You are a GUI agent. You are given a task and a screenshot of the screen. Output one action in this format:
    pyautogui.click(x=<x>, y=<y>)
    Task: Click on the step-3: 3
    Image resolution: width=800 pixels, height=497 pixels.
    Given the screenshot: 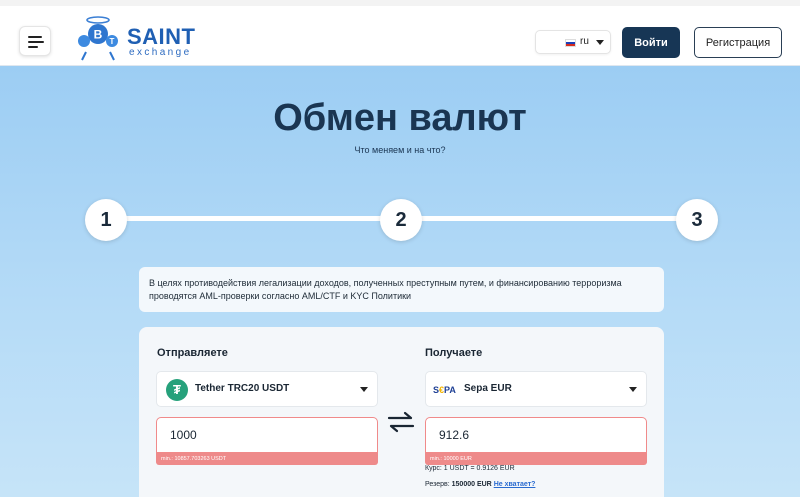 What is the action you would take?
    pyautogui.click(x=697, y=220)
    